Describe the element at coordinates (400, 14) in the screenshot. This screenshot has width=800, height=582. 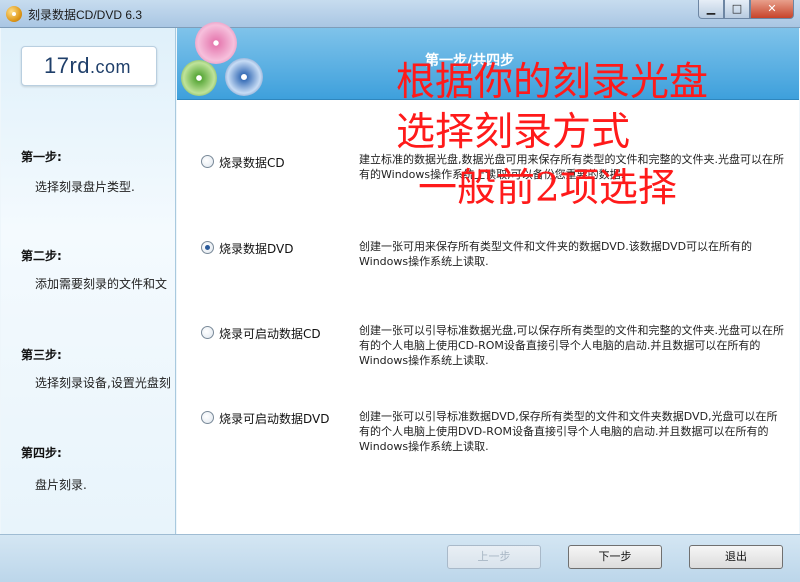
I see `title-bar: 刻录数据CD/DVD 6.3 ▁ □ ✕` at that location.